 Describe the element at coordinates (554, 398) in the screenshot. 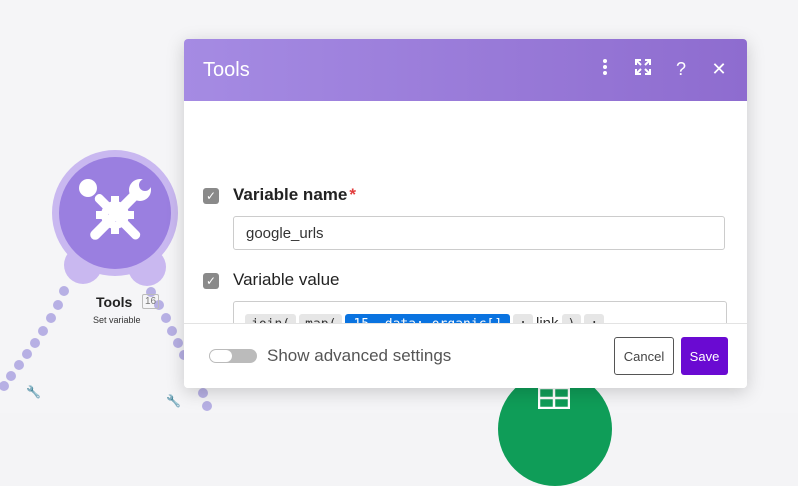

I see `sheets-grid-icon` at that location.